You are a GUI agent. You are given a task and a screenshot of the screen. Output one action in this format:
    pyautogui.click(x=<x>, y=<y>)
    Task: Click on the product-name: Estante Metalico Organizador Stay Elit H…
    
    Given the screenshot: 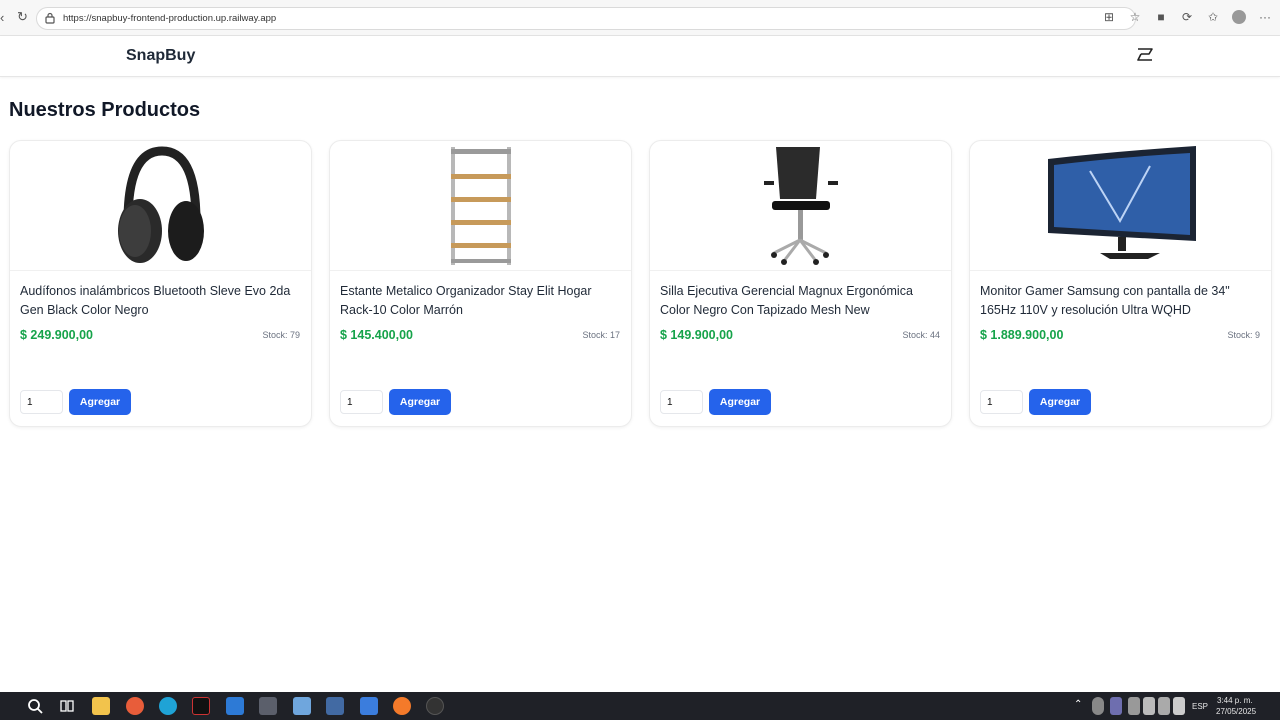 What is the action you would take?
    pyautogui.click(x=482, y=301)
    